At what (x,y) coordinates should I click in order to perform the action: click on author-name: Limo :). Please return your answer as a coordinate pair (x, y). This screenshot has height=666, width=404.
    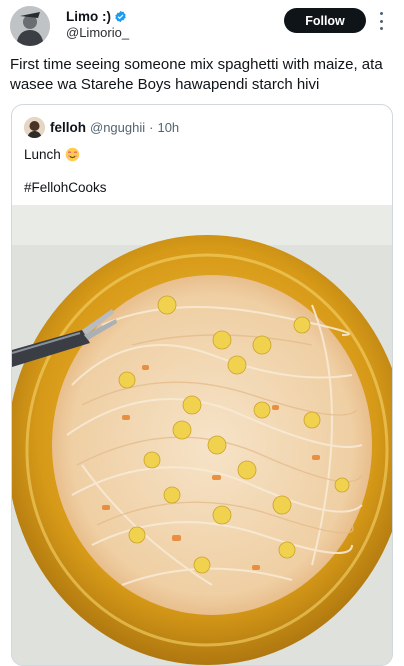
    Looking at the image, I should click on (88, 16).